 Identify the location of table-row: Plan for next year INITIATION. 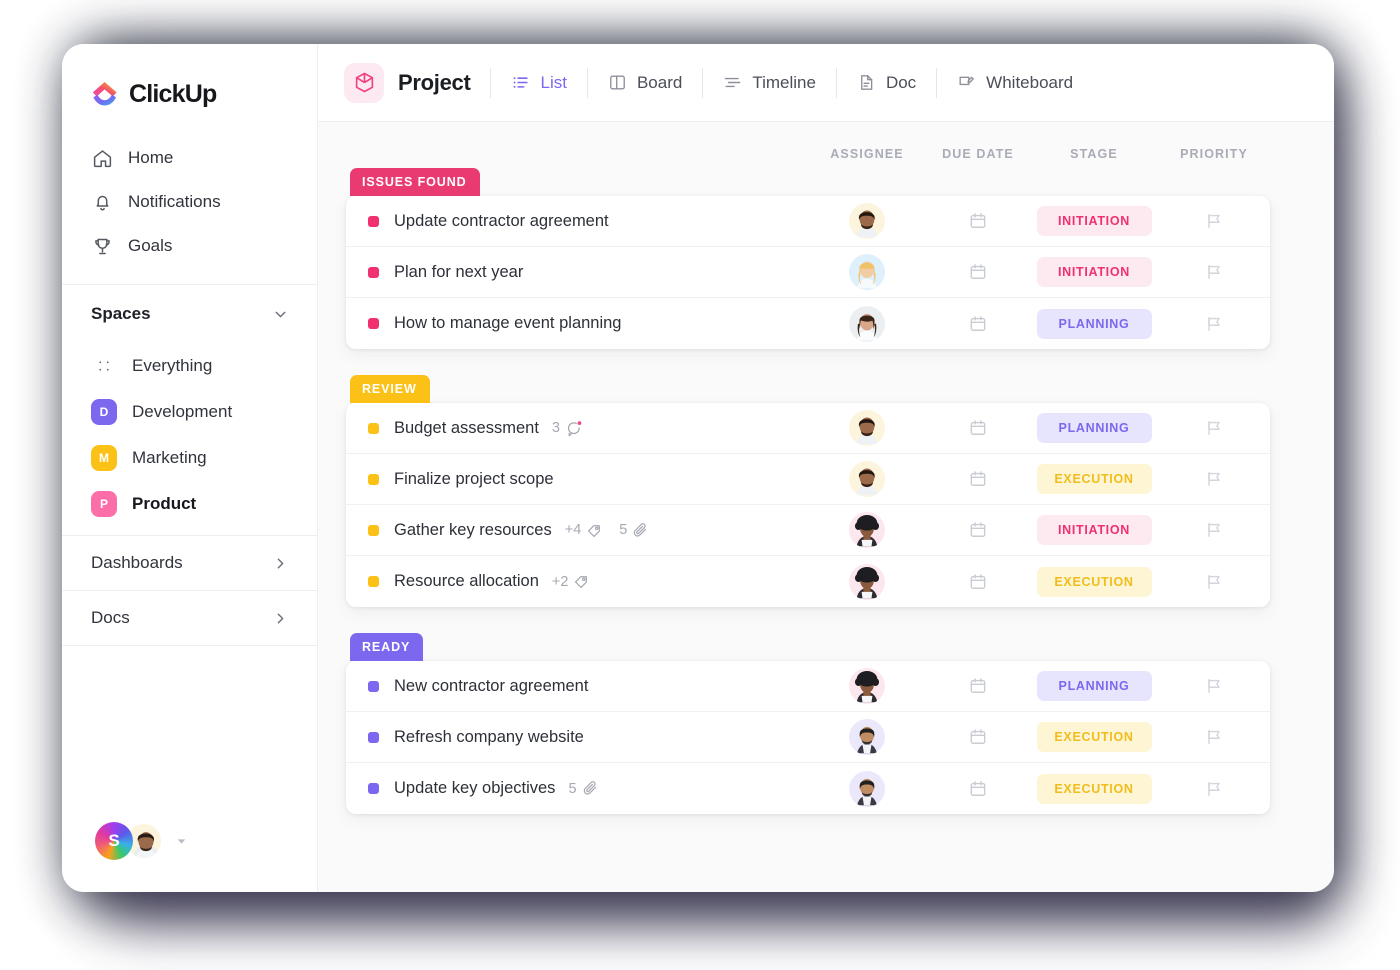
(808, 272).